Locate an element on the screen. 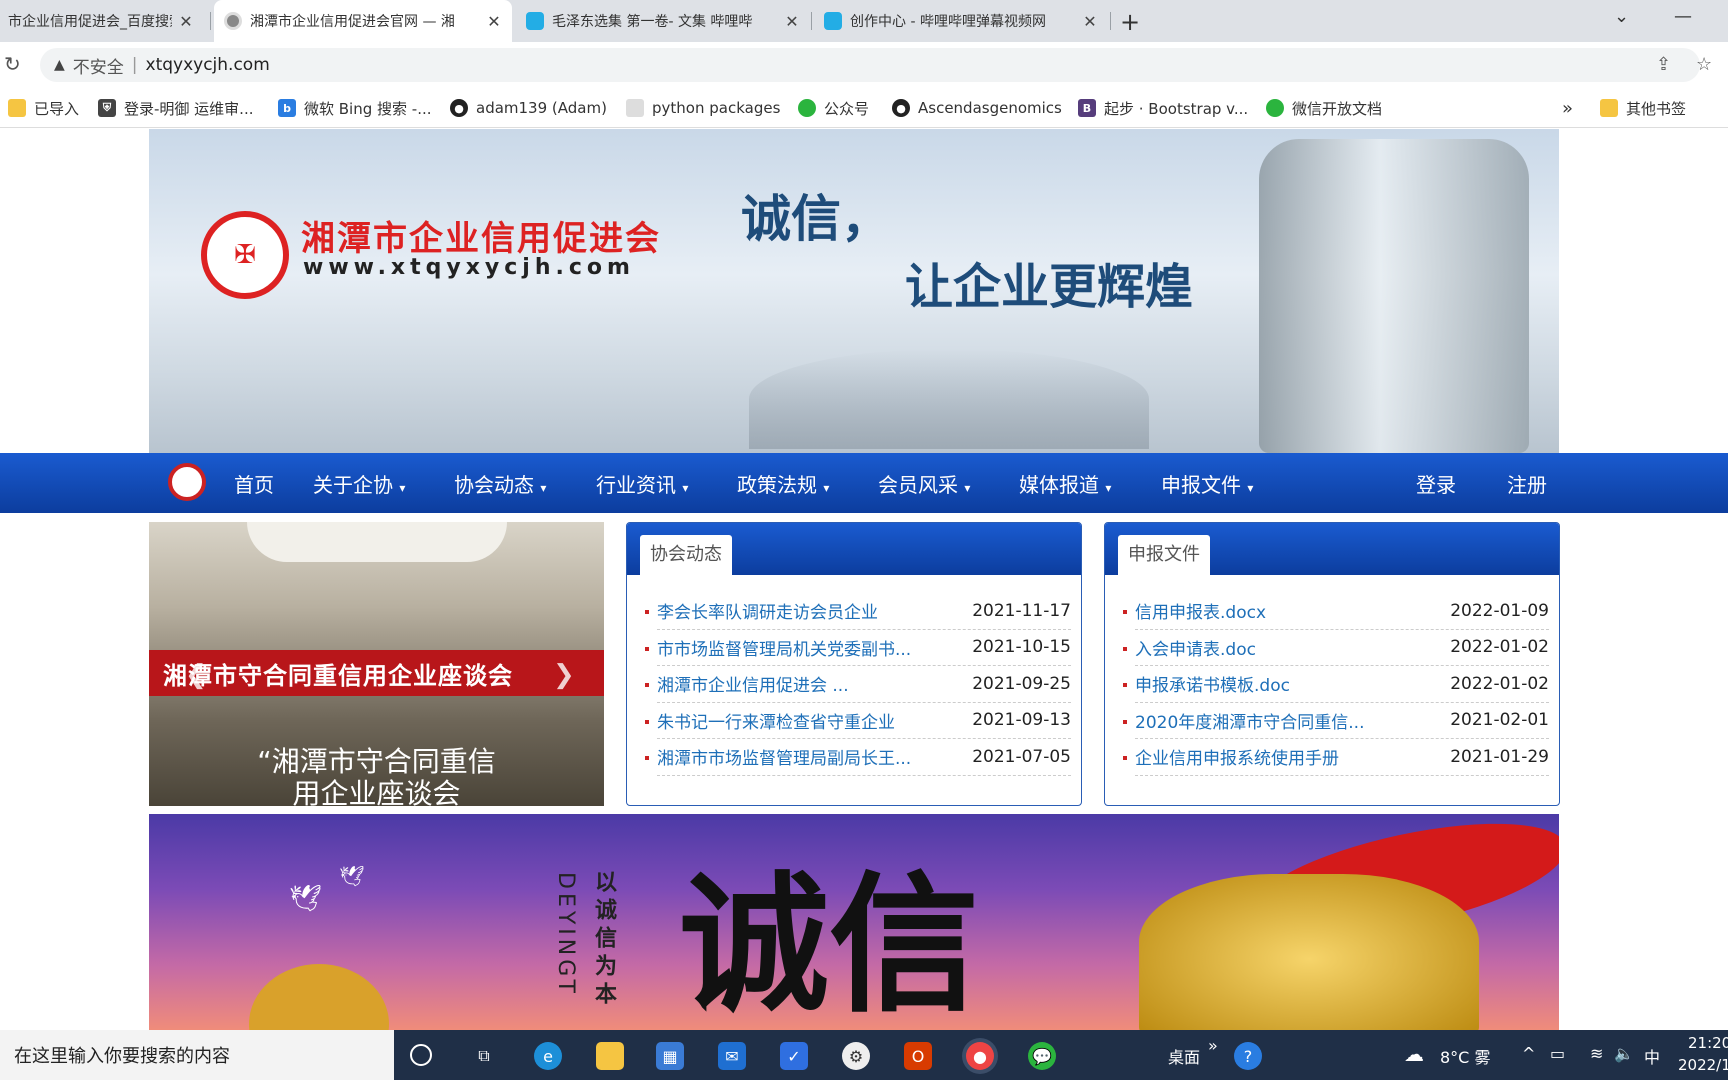  bookmark-label: 微信开放文档 is located at coordinates (1337, 108).